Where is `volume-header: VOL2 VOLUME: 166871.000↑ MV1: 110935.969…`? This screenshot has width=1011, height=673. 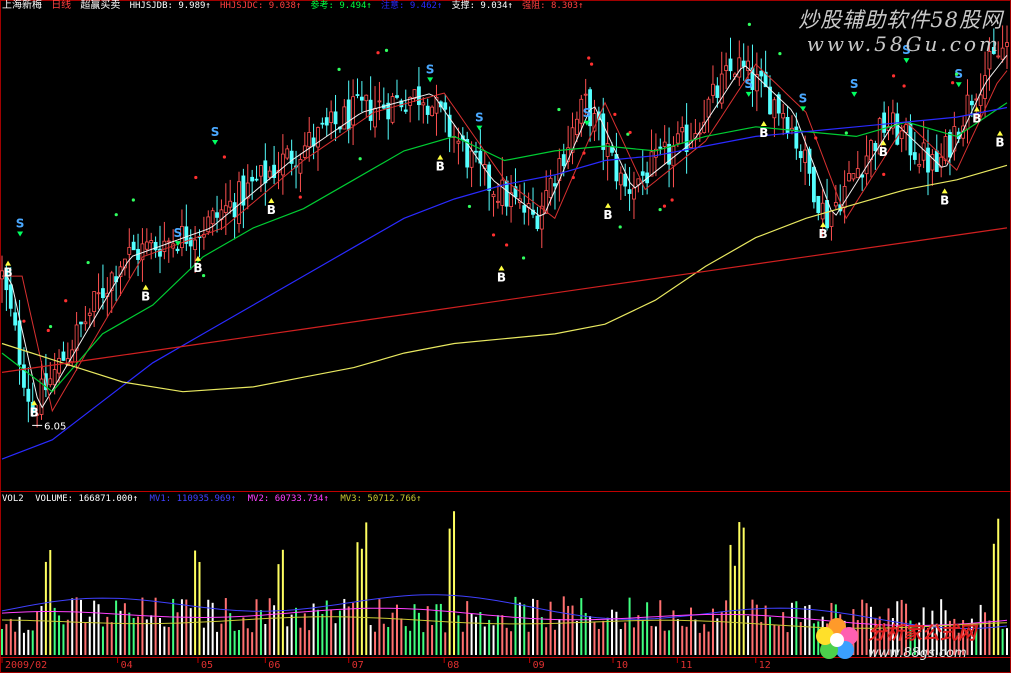 volume-header: VOL2 VOLUME: 166871.000↑ MV1: 110935.969… is located at coordinates (215, 500).